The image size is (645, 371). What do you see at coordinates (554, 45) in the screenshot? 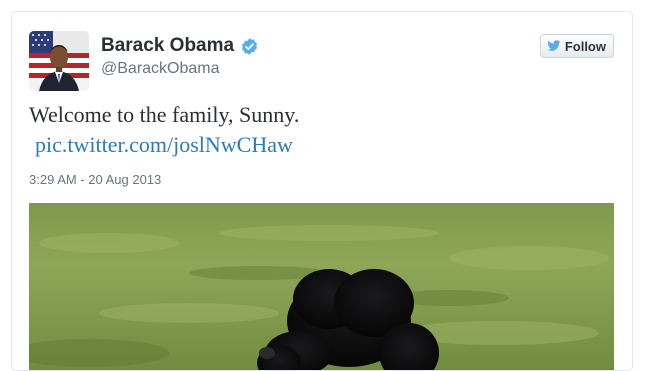
I see `twitter-bird-icon` at bounding box center [554, 45].